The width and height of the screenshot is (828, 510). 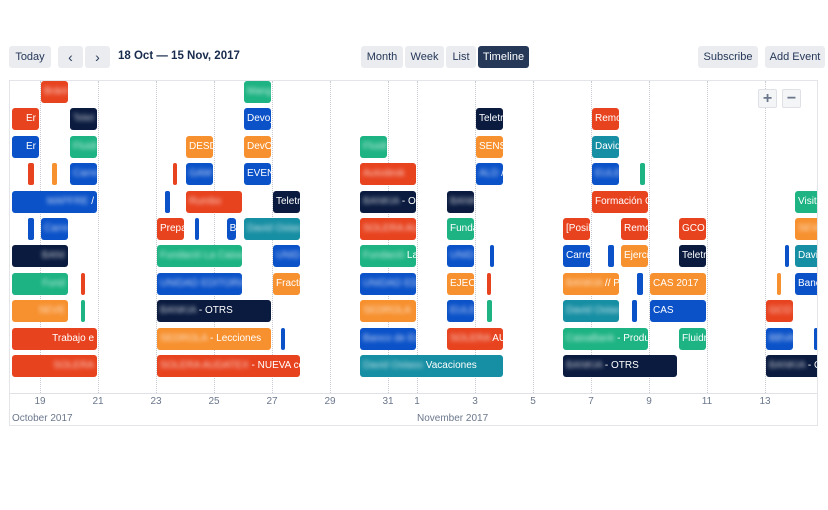 What do you see at coordinates (460, 229) in the screenshot?
I see `timeline-event: Funda` at bounding box center [460, 229].